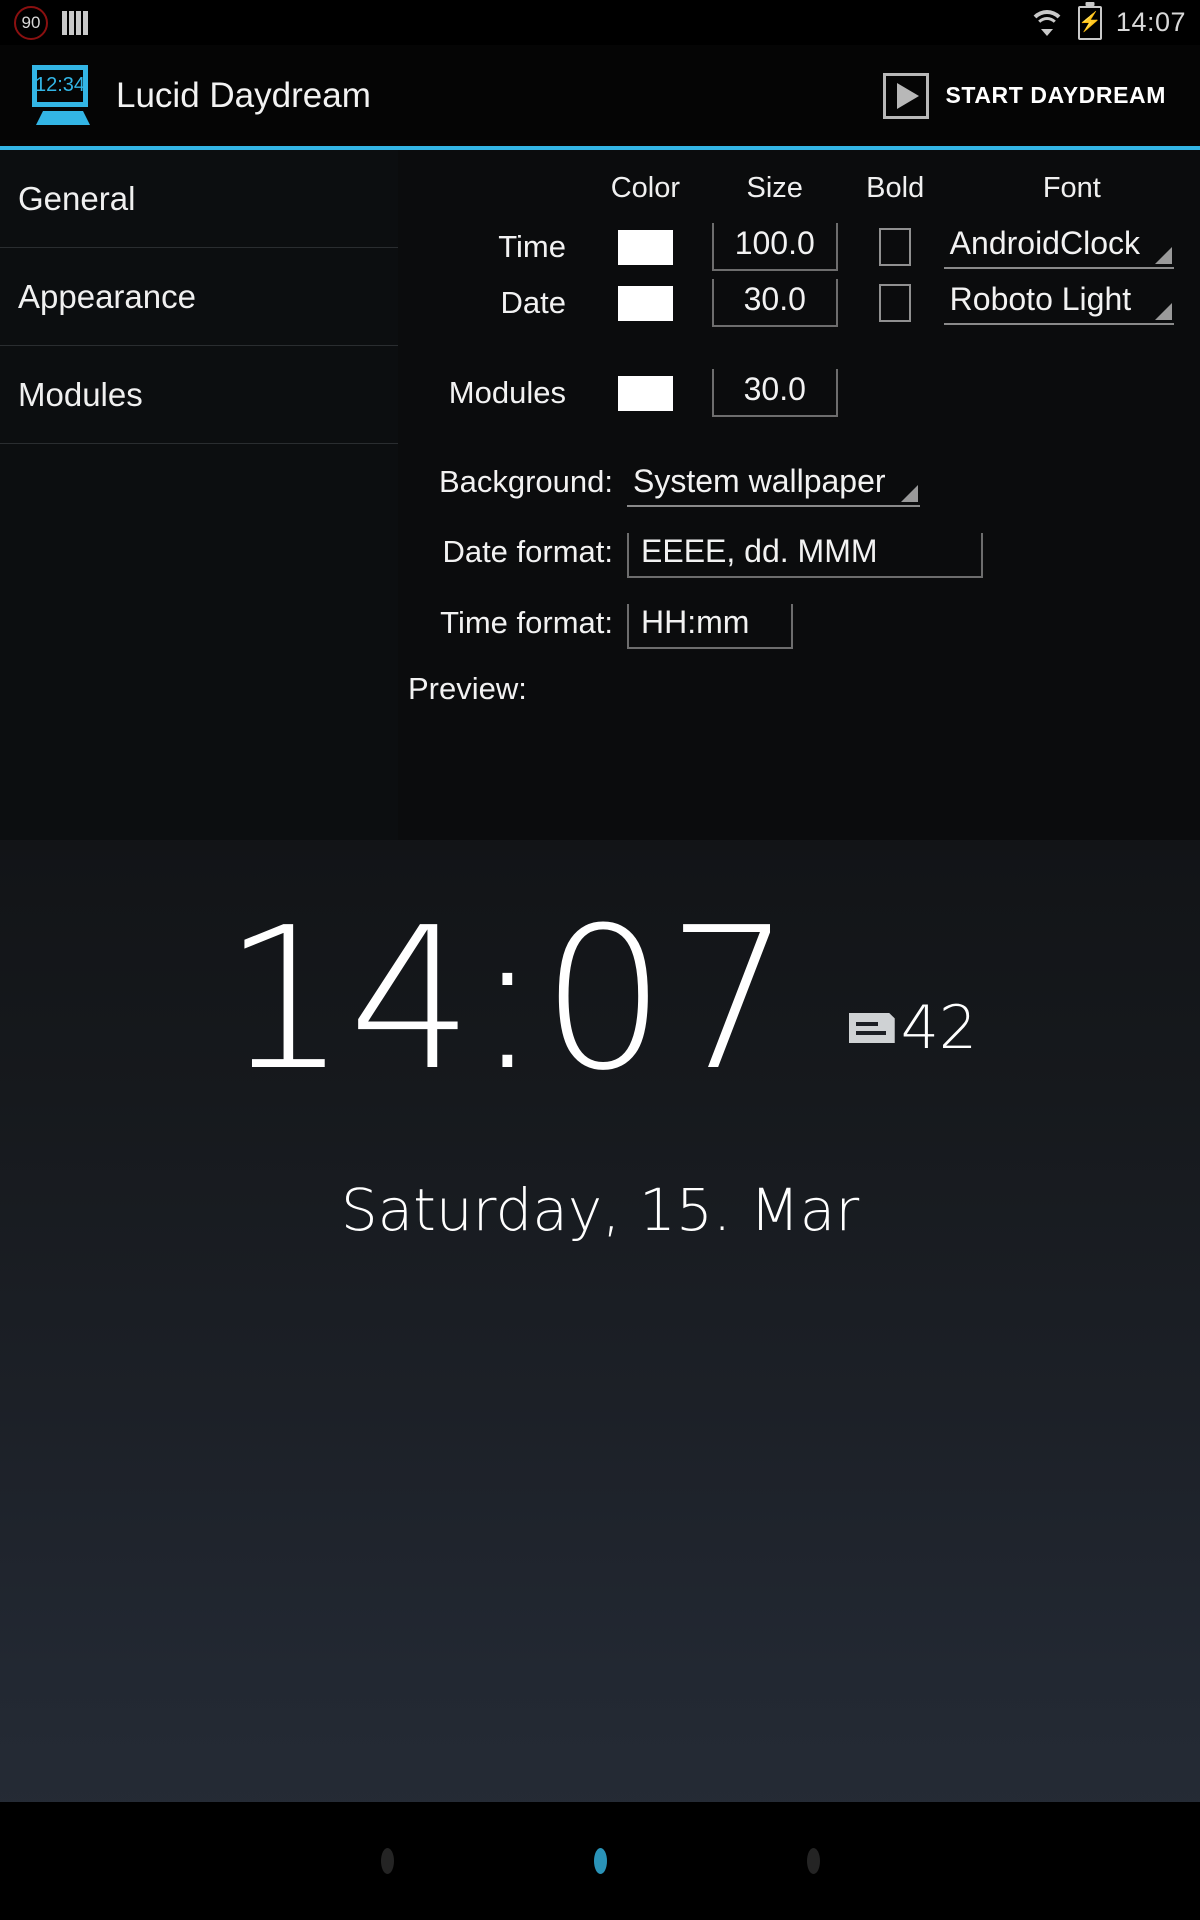 This screenshot has height=1920, width=1200. What do you see at coordinates (63, 117) in the screenshot?
I see `app-logo-stand` at bounding box center [63, 117].